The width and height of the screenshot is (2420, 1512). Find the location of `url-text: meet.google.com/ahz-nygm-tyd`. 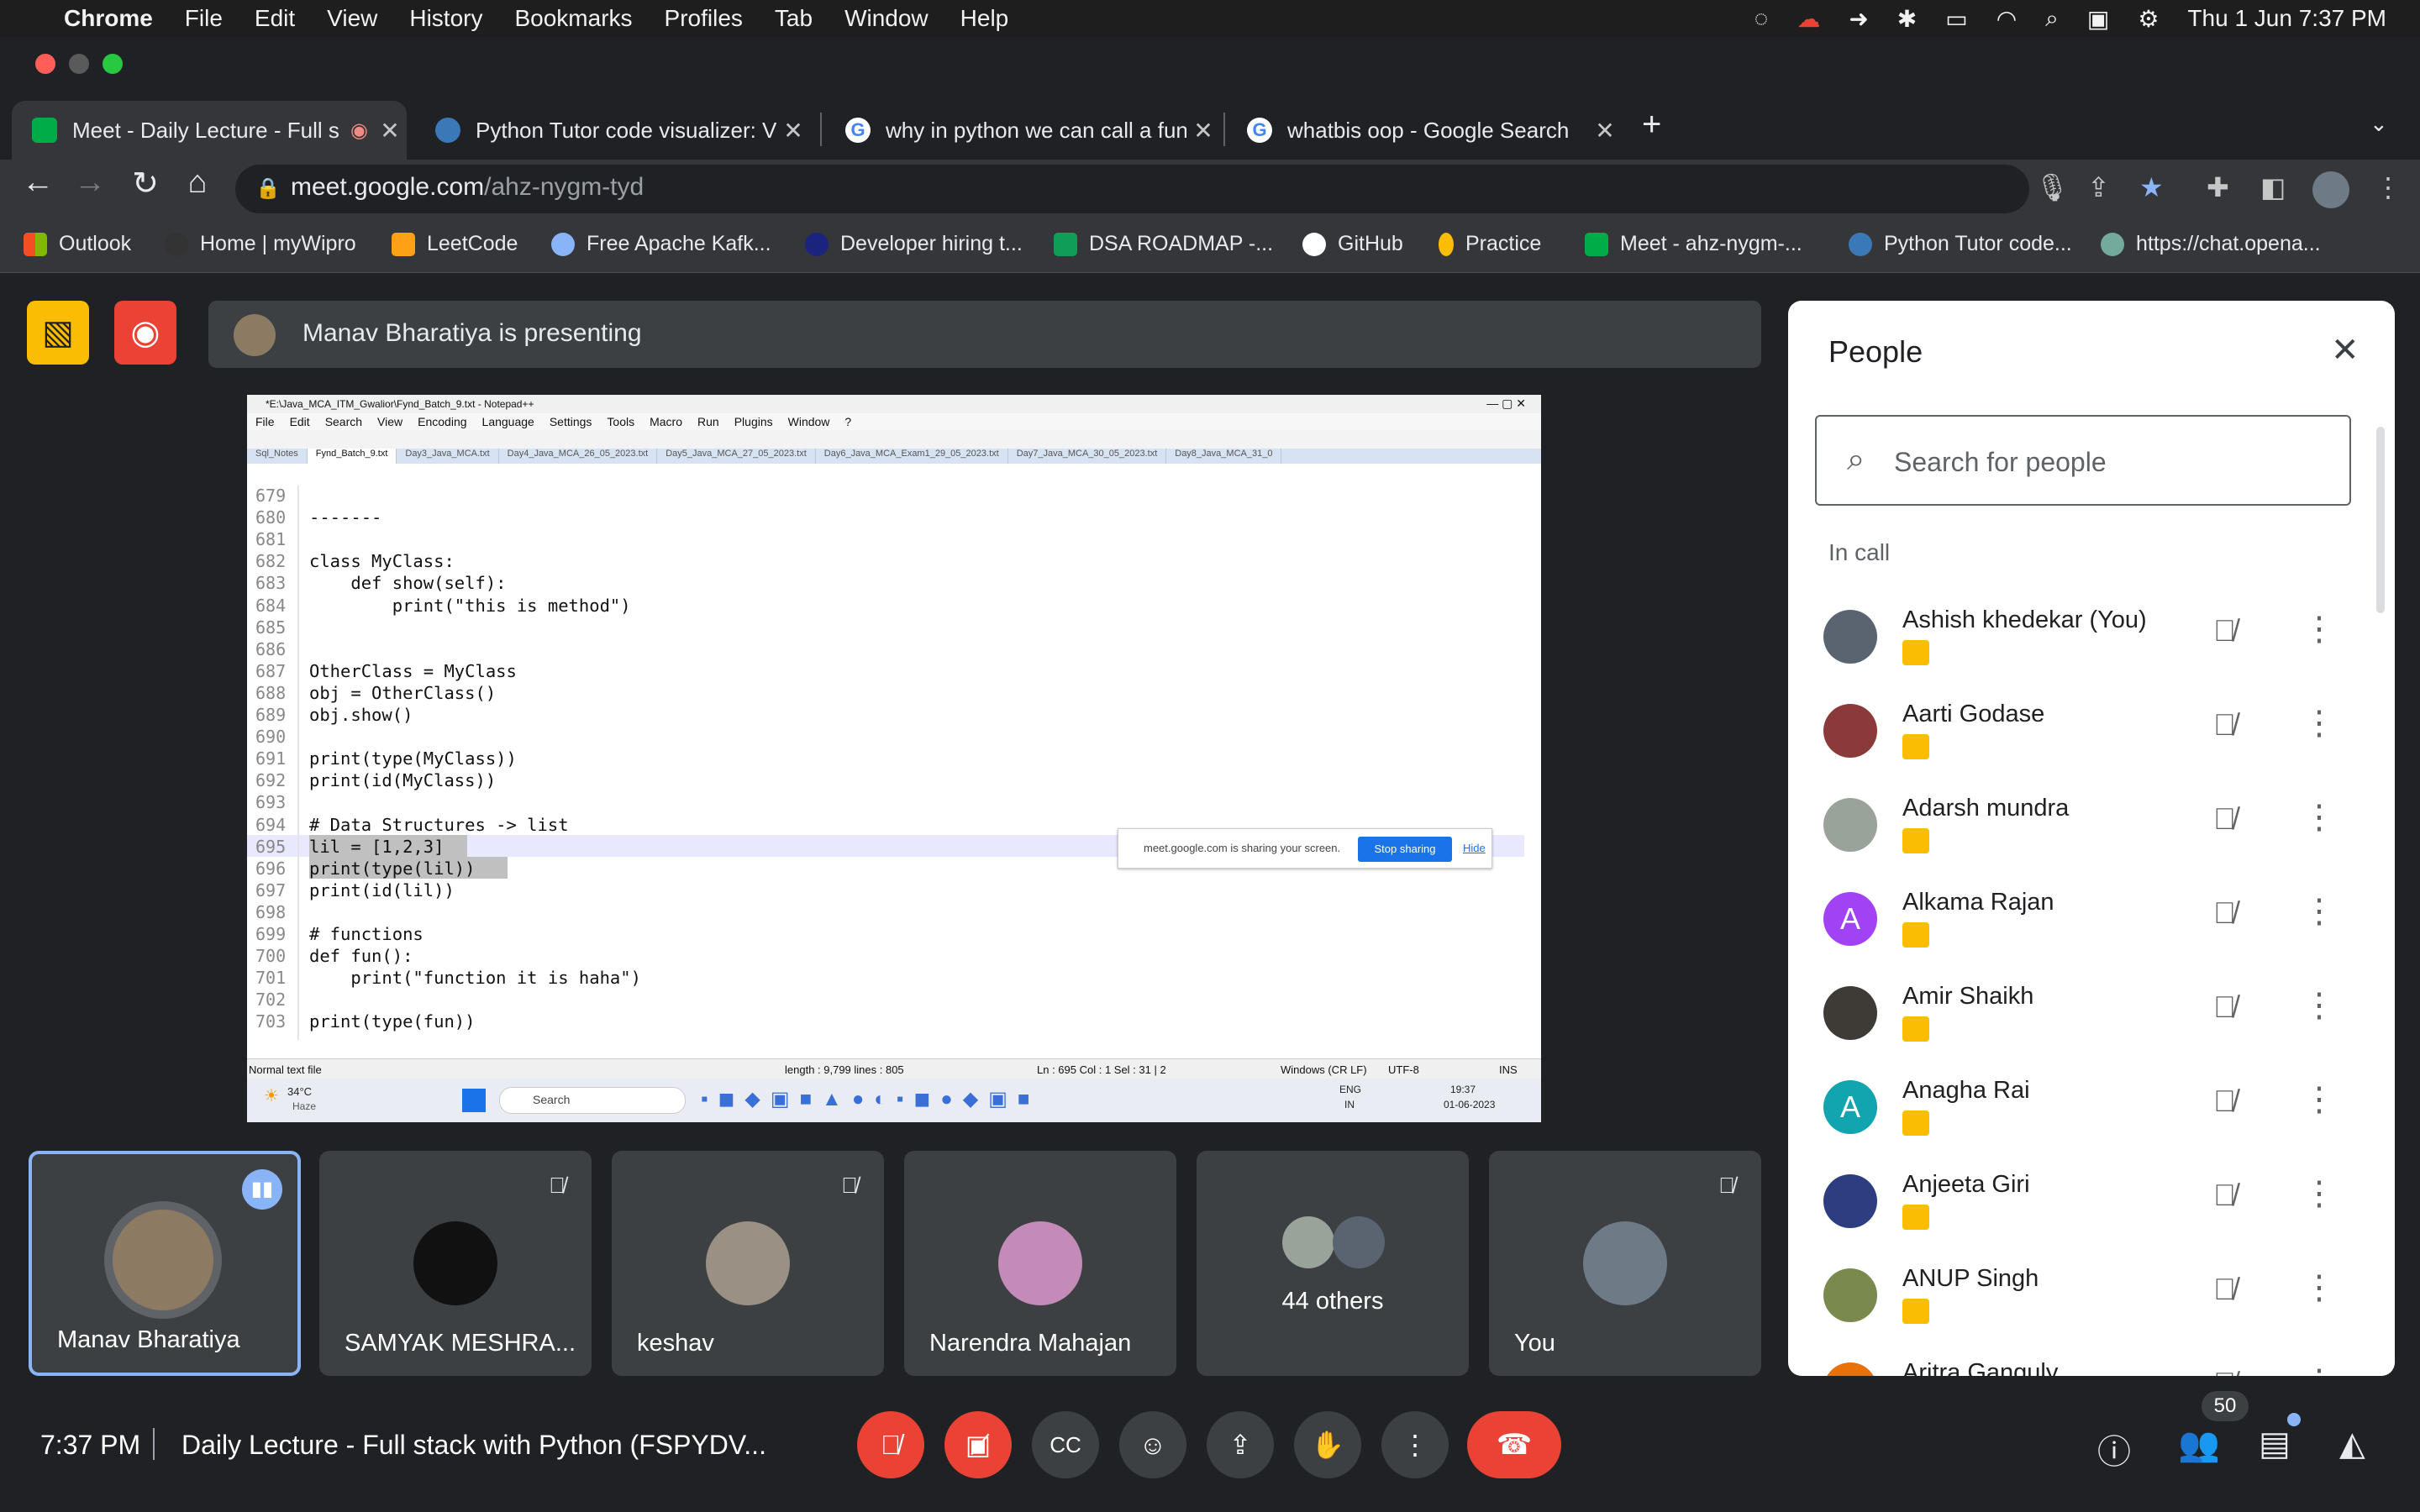

url-text: meet.google.com/ahz-nygm-tyd is located at coordinates (467, 187).